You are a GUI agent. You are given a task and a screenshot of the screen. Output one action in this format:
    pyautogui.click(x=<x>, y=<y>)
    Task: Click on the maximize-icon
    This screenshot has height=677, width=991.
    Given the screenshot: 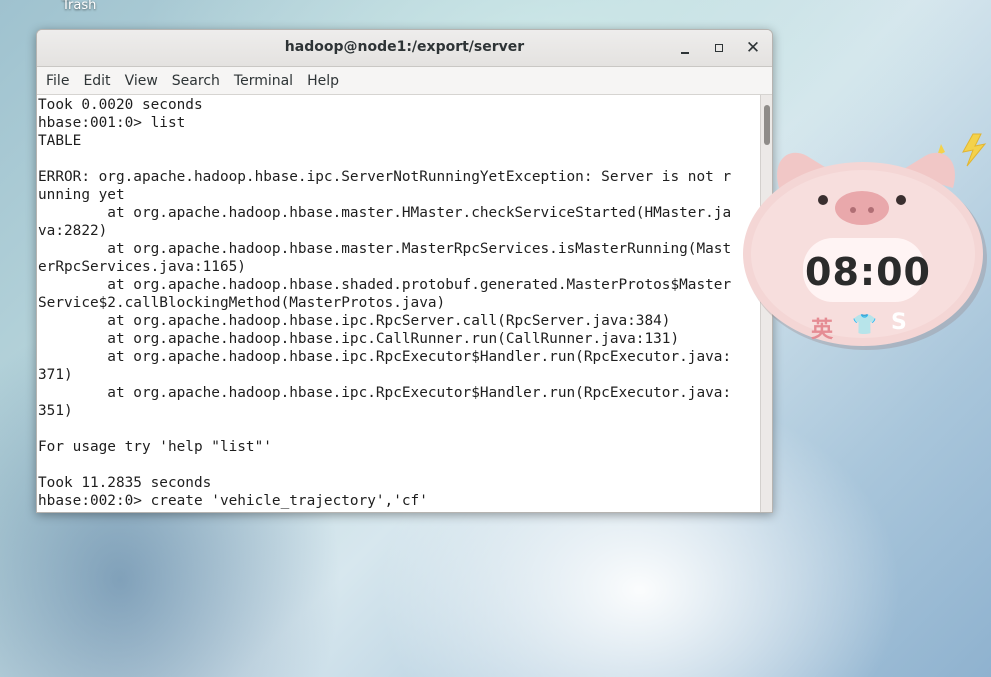 What is the action you would take?
    pyautogui.click(x=719, y=48)
    